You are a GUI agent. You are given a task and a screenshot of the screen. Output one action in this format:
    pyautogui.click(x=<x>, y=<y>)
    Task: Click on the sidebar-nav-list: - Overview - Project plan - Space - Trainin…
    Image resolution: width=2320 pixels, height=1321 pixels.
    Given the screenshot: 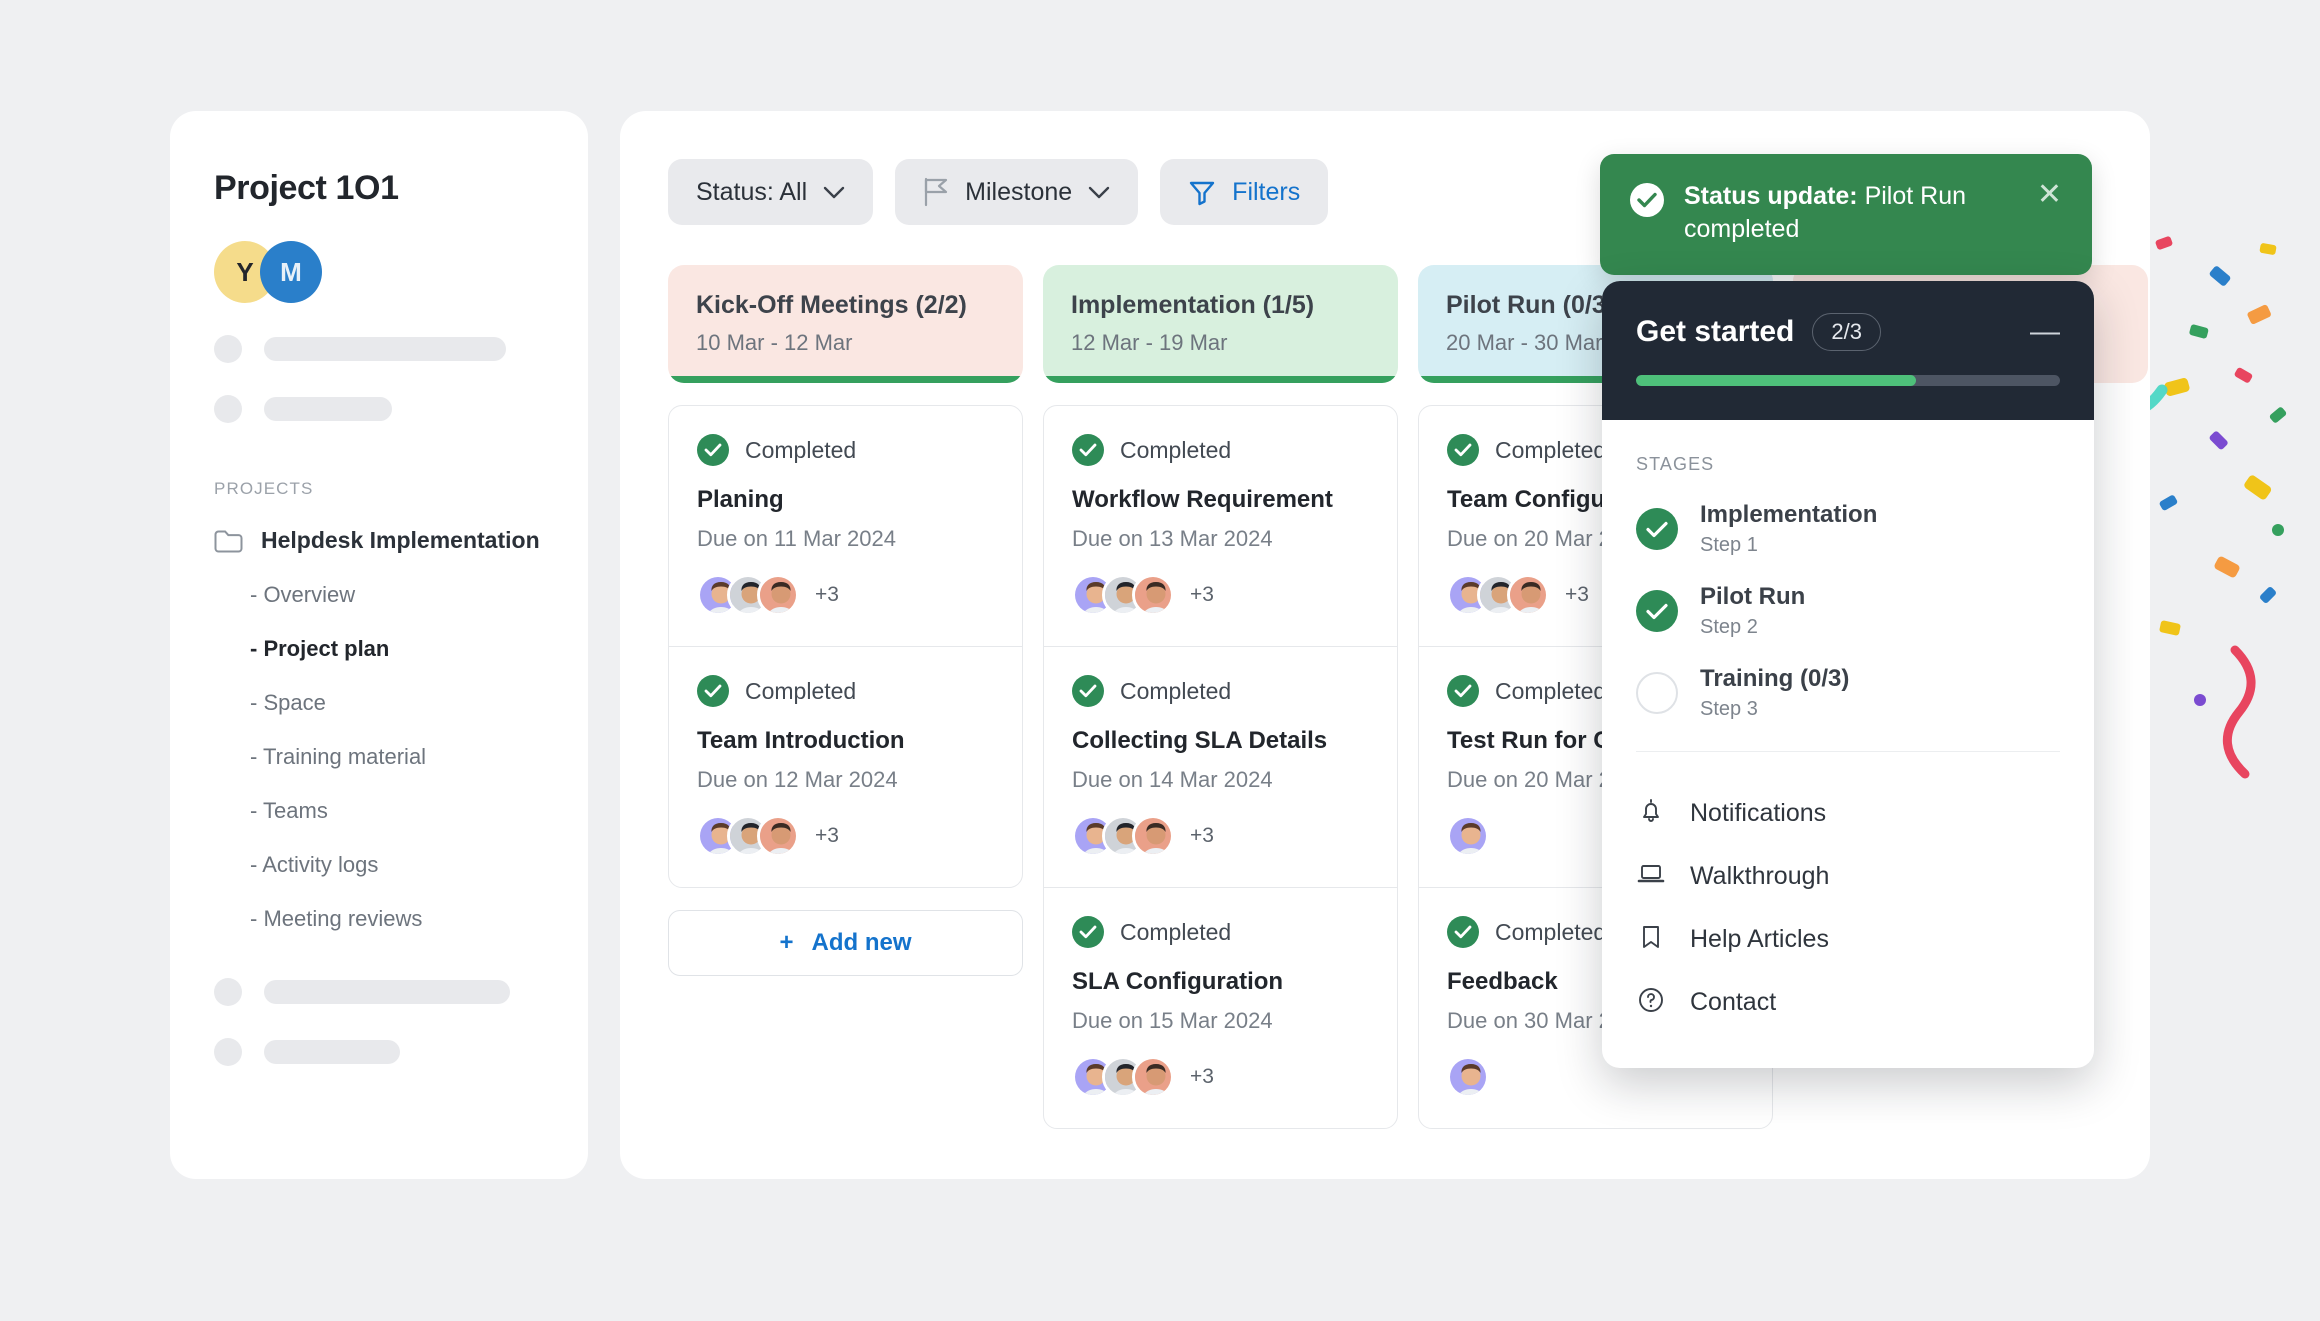 What is the action you would take?
    pyautogui.click(x=379, y=757)
    